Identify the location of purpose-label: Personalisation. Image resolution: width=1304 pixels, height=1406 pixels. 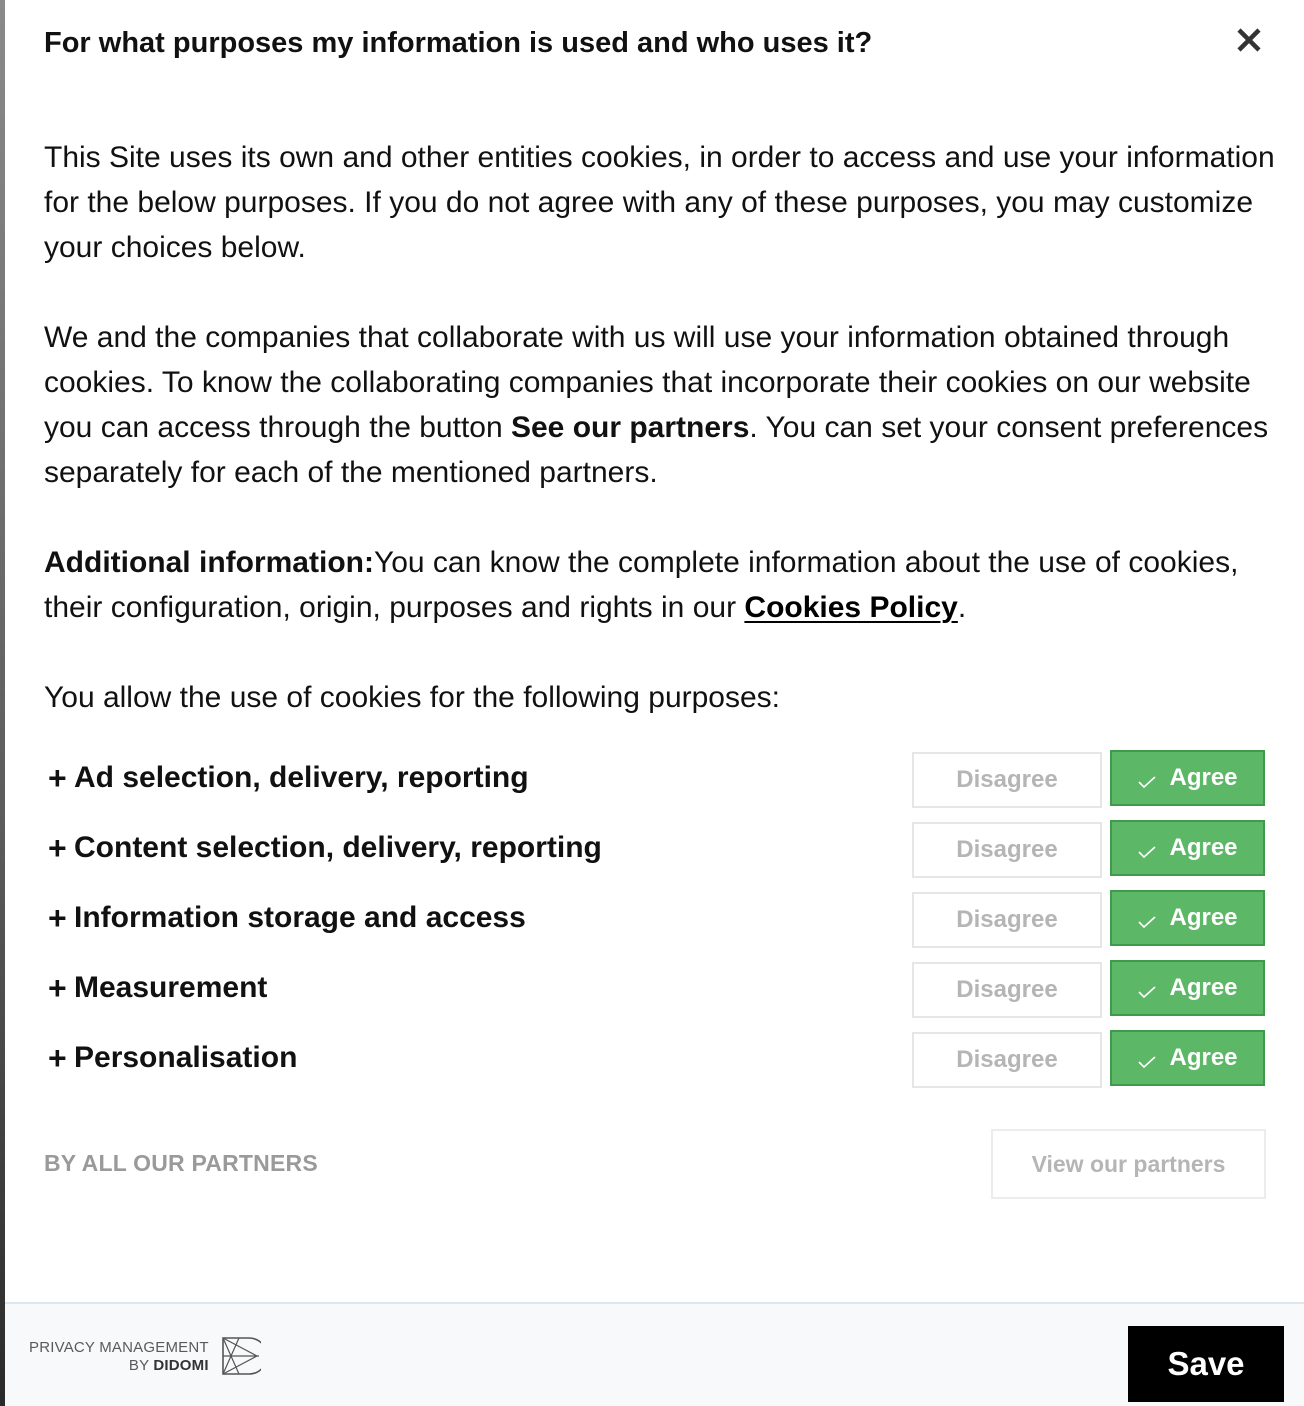
(186, 1057).